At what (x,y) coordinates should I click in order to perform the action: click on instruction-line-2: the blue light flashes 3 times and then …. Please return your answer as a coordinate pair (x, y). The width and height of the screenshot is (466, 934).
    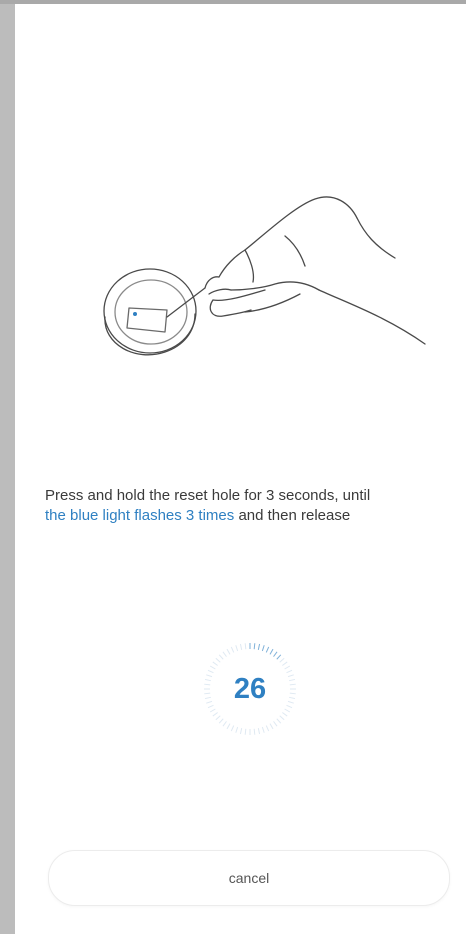
    Looking at the image, I should click on (250, 516).